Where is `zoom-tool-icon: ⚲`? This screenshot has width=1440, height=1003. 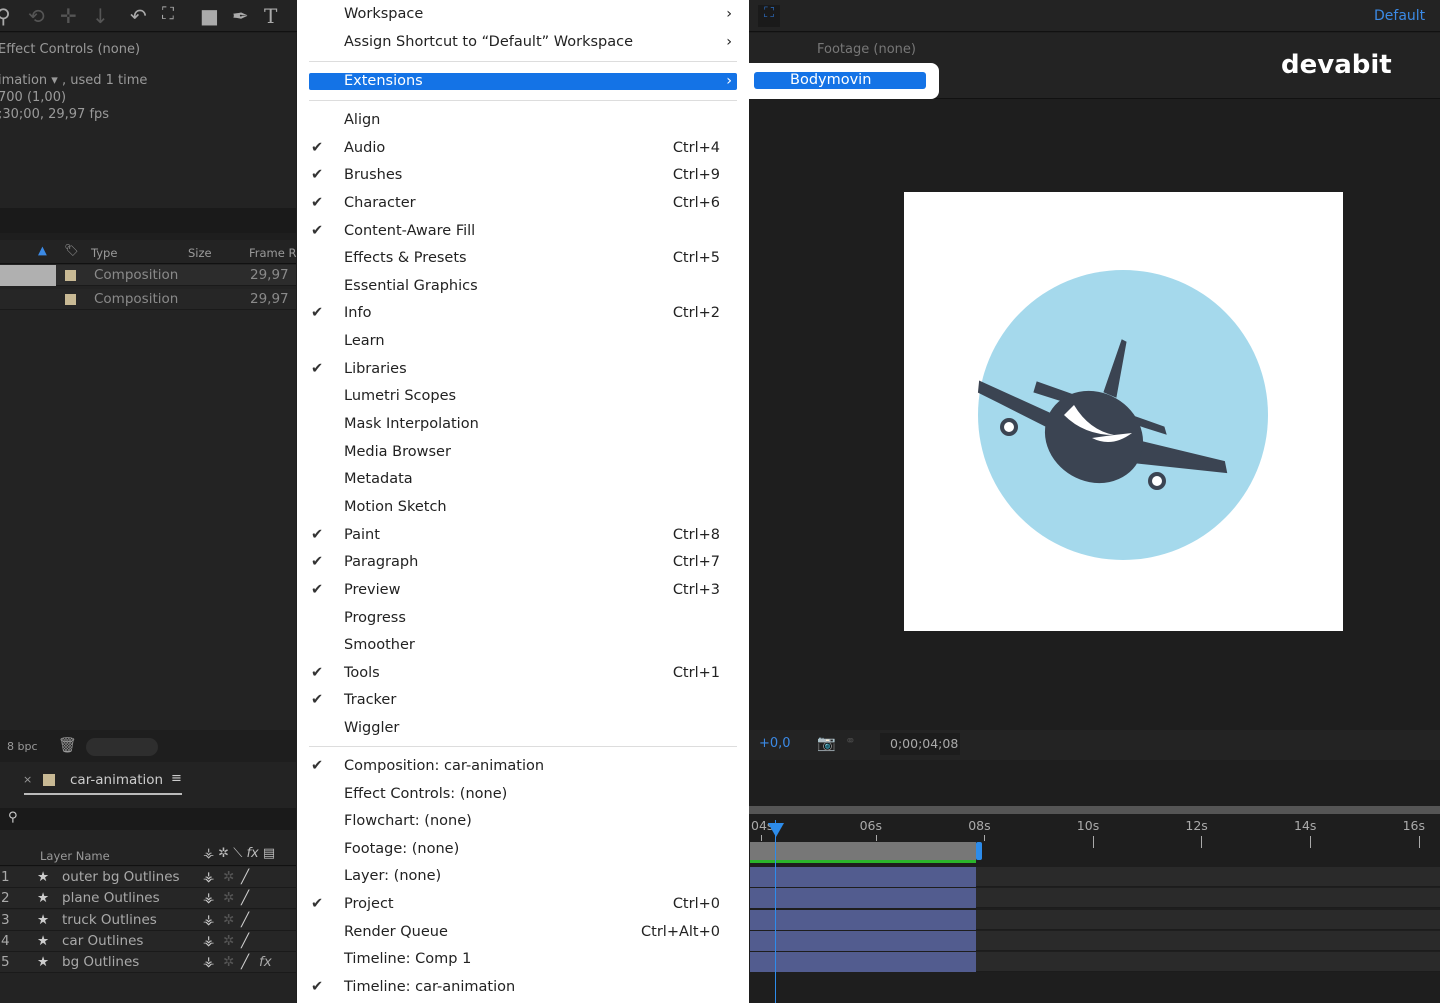 zoom-tool-icon: ⚲ is located at coordinates (5, 16).